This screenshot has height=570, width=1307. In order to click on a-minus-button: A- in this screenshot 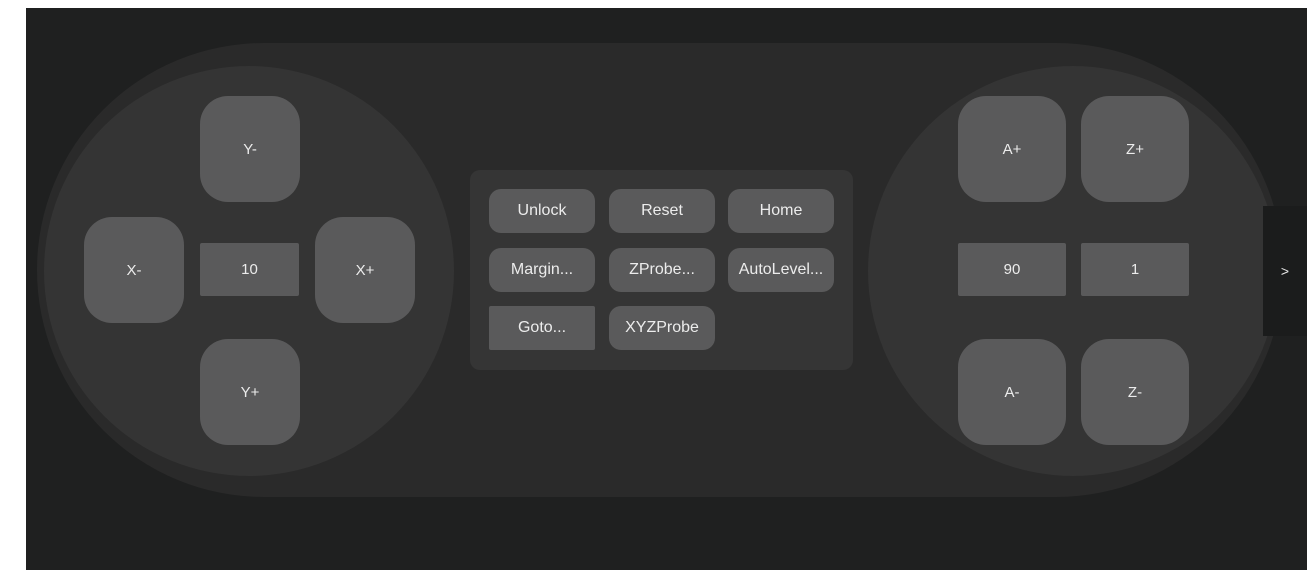, I will do `click(1012, 392)`.